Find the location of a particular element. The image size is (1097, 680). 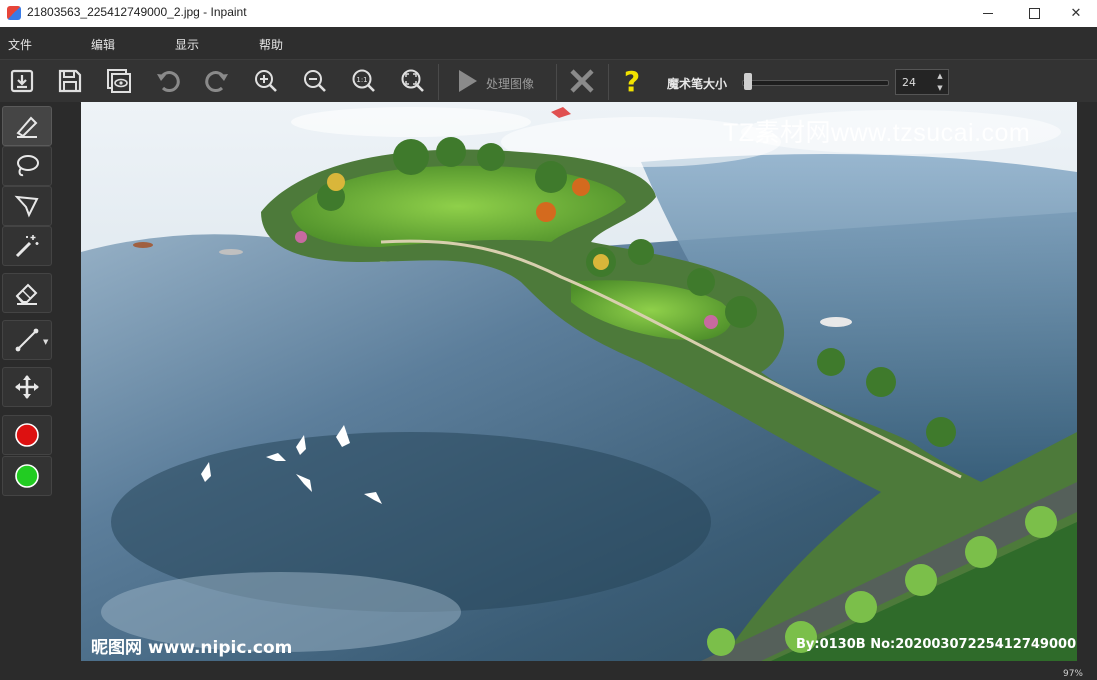

zoom-level: 97% is located at coordinates (1072, 674).